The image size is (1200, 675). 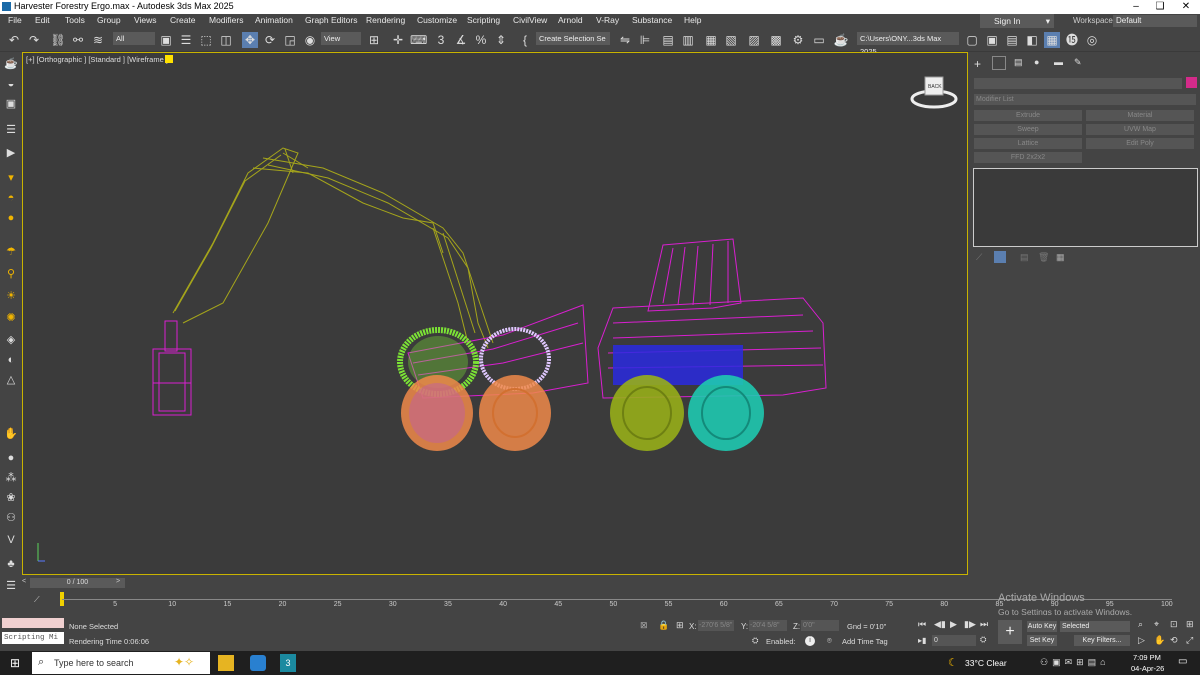 What do you see at coordinates (984, 624) in the screenshot?
I see `goto-end-icon: ⏭` at bounding box center [984, 624].